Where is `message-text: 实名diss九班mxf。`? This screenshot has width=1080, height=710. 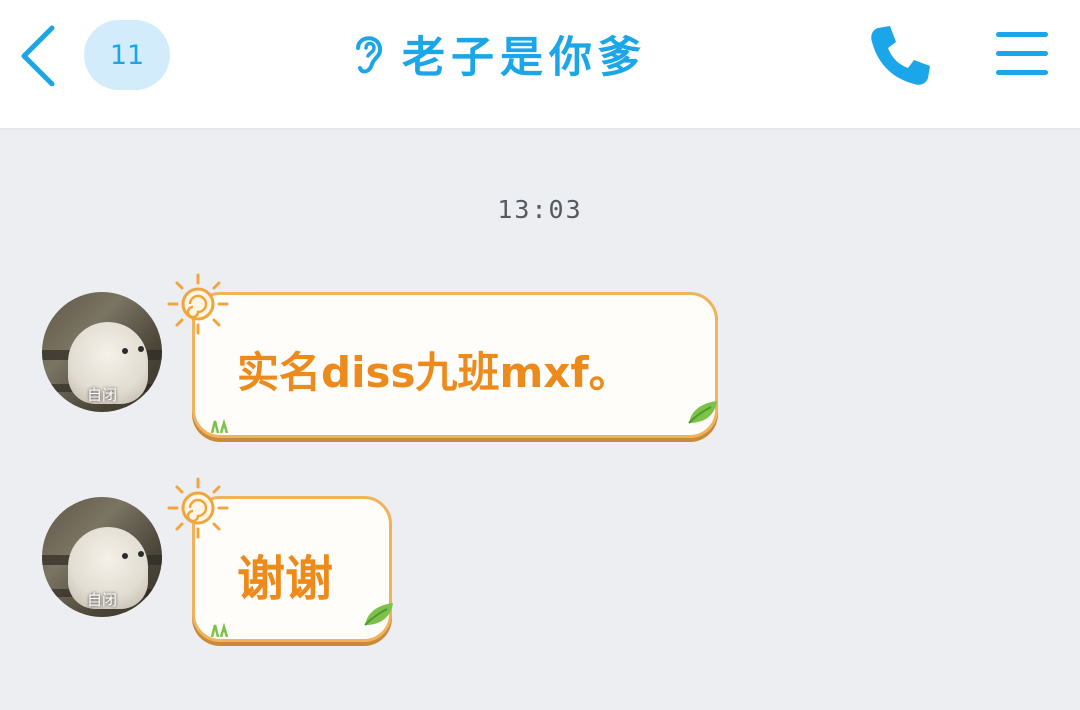
message-text: 实名diss九班mxf。 is located at coordinates (434, 372).